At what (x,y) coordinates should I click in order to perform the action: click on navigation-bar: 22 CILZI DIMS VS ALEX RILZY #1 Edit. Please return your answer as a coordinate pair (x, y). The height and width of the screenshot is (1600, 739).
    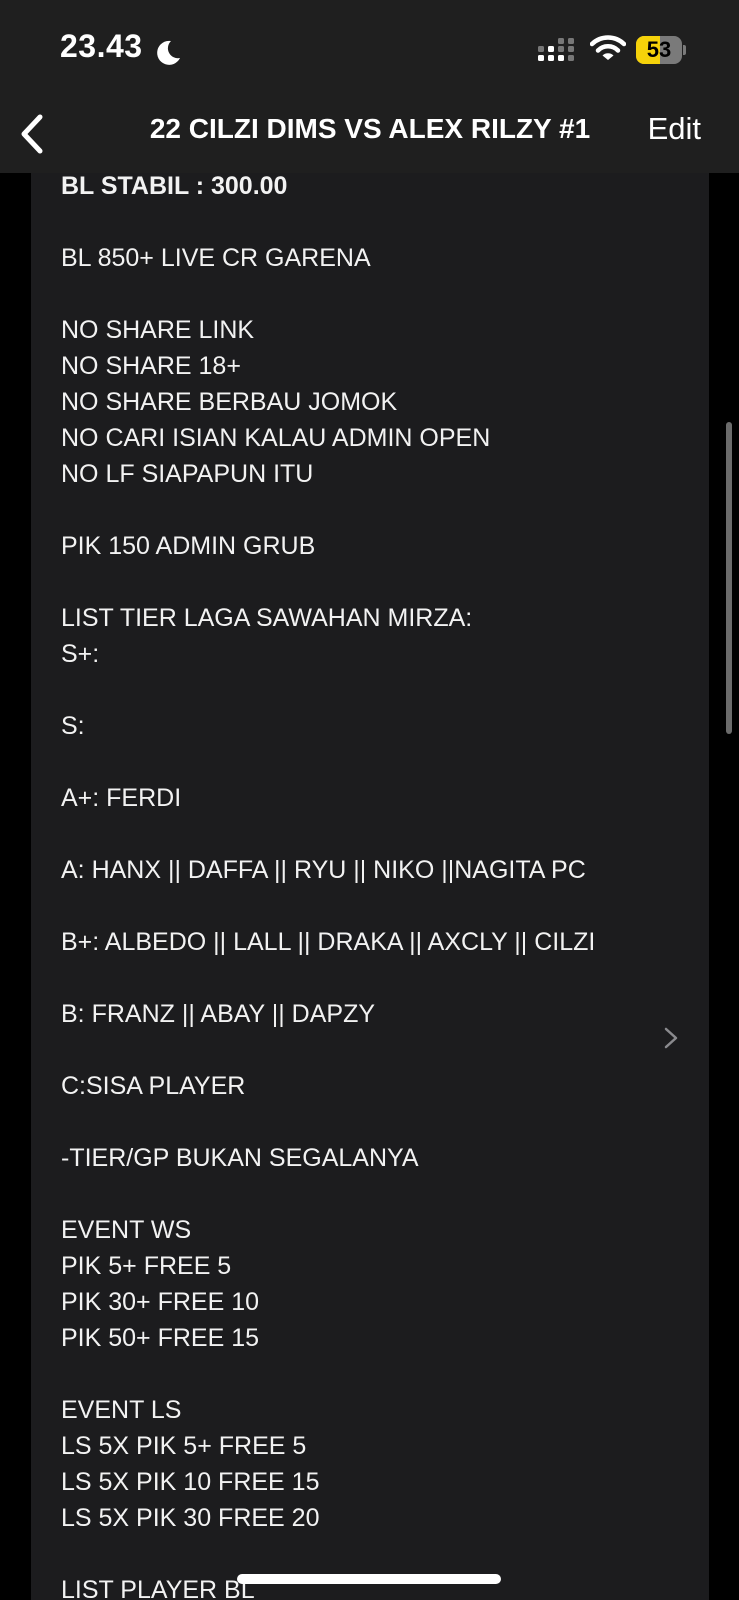
    Looking at the image, I should click on (369, 134).